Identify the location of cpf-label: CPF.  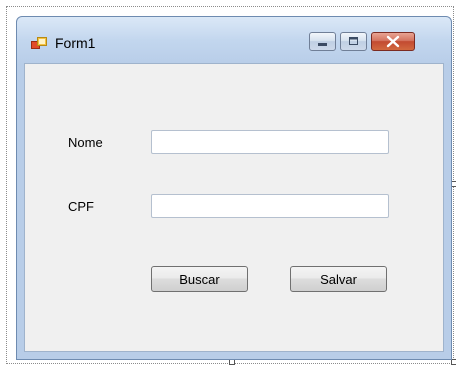
(81, 206).